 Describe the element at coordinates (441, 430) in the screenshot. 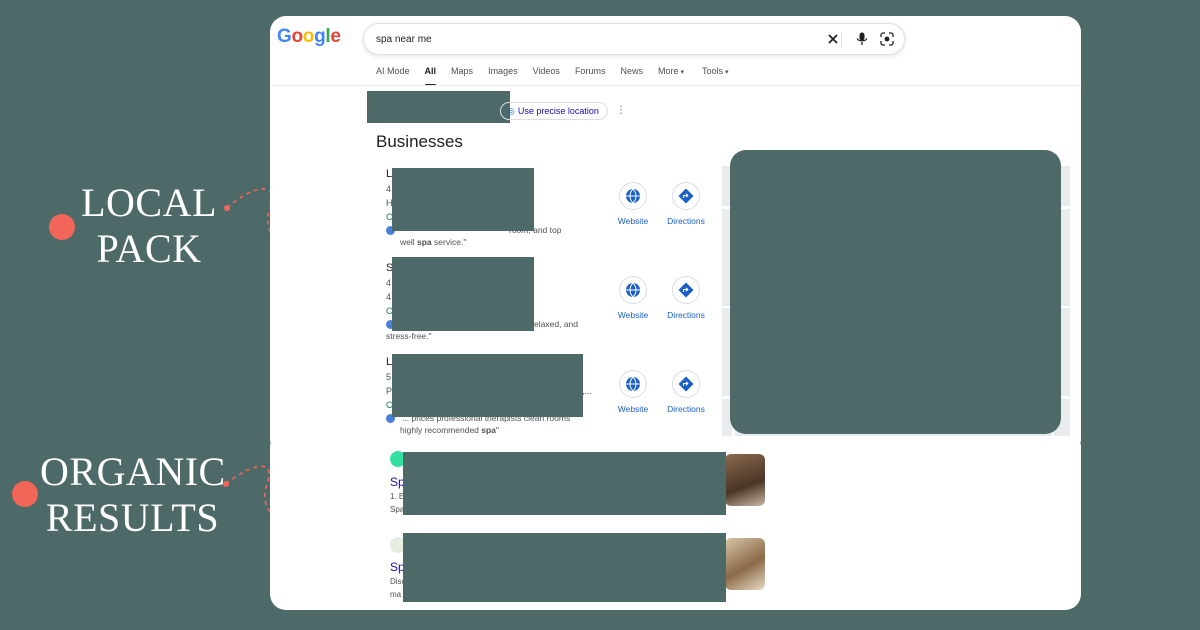

I see `review-text: highly recommended` at that location.